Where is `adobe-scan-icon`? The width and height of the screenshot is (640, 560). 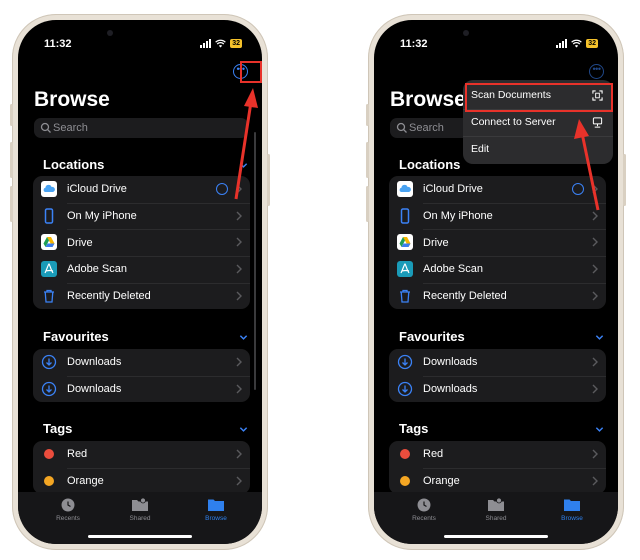 adobe-scan-icon is located at coordinates (49, 269).